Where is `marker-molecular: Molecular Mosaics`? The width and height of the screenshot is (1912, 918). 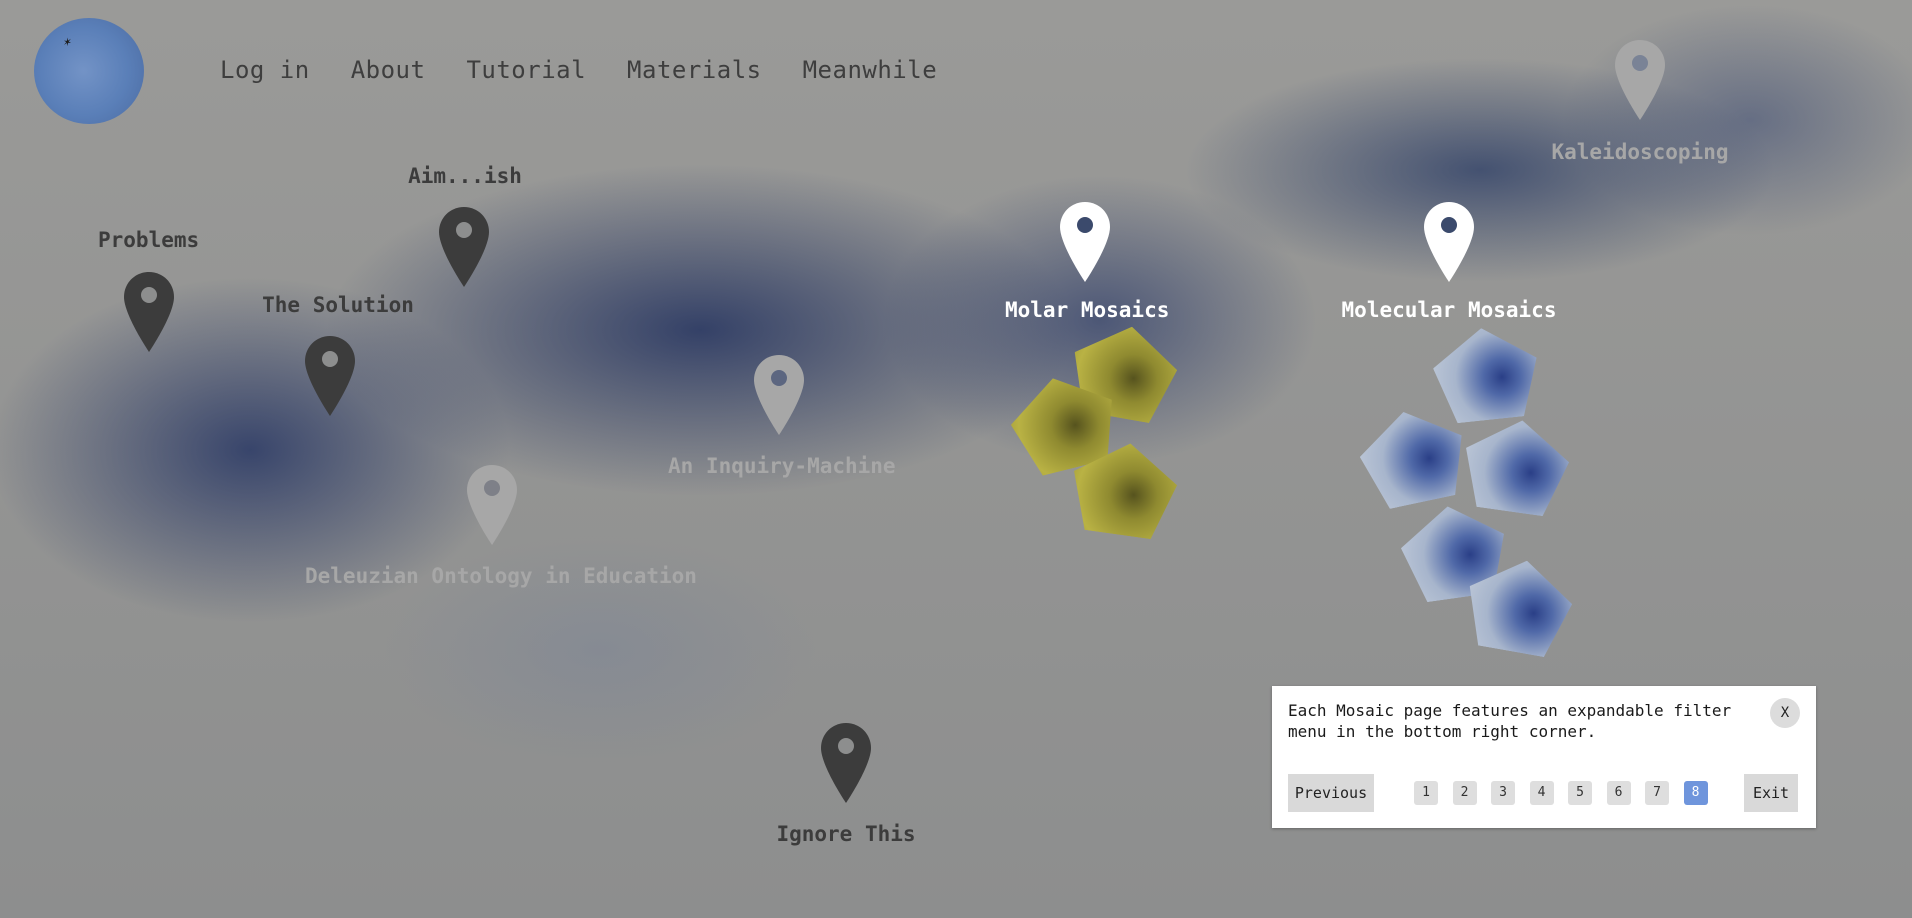 marker-molecular: Molecular Mosaics is located at coordinates (1449, 310).